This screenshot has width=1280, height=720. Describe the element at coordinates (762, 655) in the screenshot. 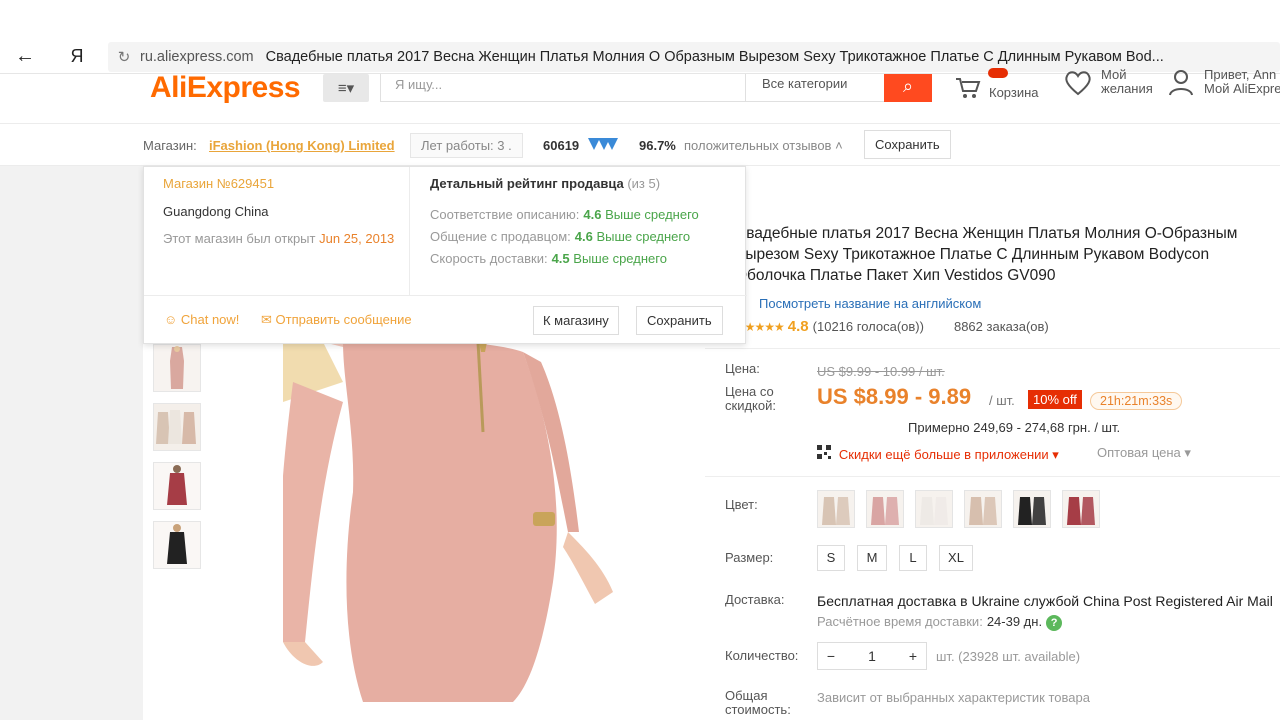

I see `quantity-label: Количество:` at that location.